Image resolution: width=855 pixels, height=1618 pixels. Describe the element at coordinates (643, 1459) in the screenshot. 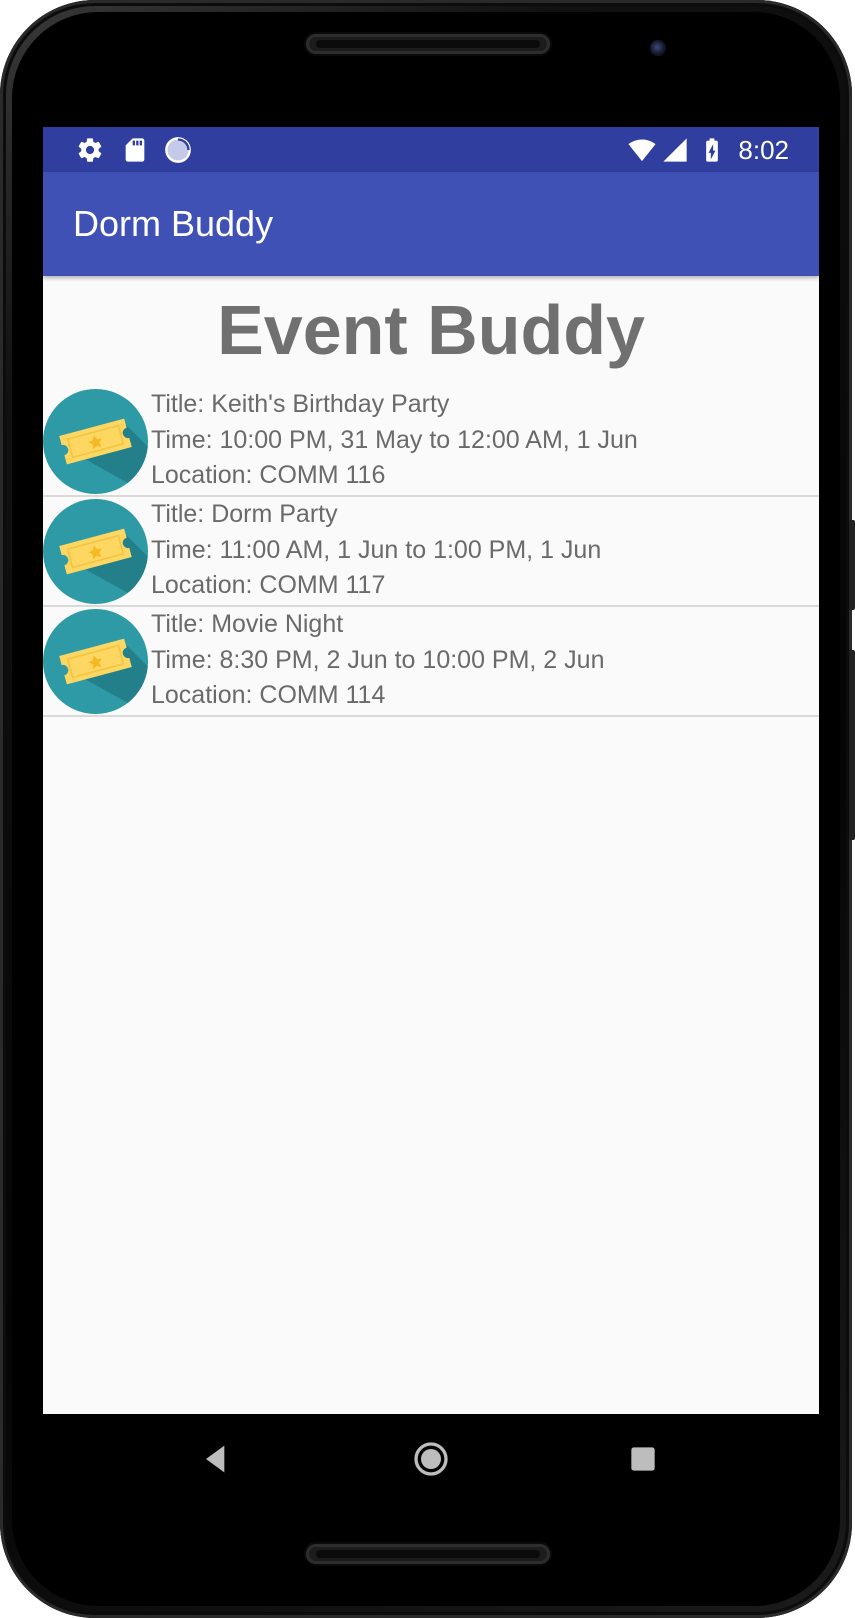

I see `recents-icon` at that location.